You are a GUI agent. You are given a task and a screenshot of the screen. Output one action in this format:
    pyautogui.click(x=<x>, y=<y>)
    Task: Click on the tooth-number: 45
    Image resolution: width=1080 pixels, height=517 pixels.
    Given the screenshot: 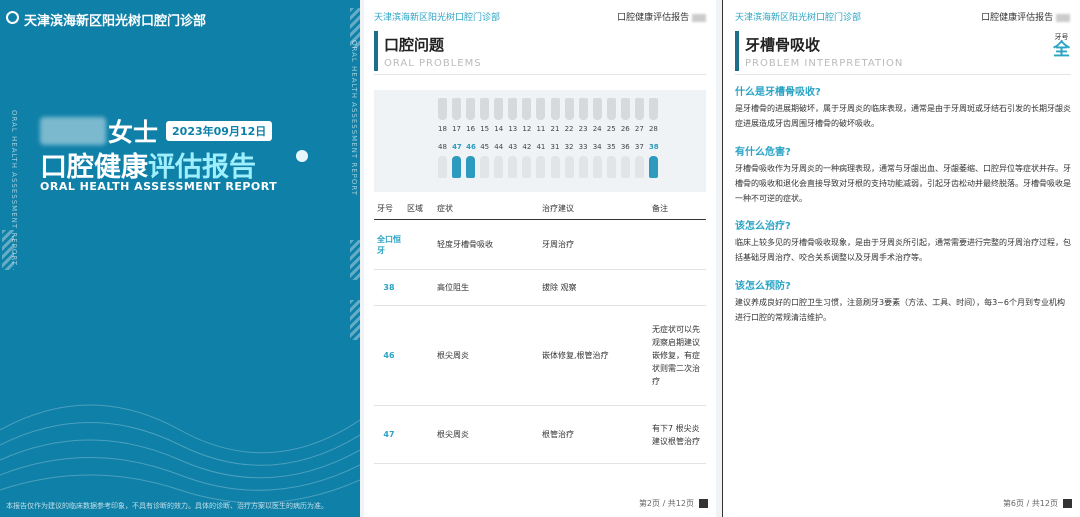 What is the action you would take?
    pyautogui.click(x=485, y=147)
    